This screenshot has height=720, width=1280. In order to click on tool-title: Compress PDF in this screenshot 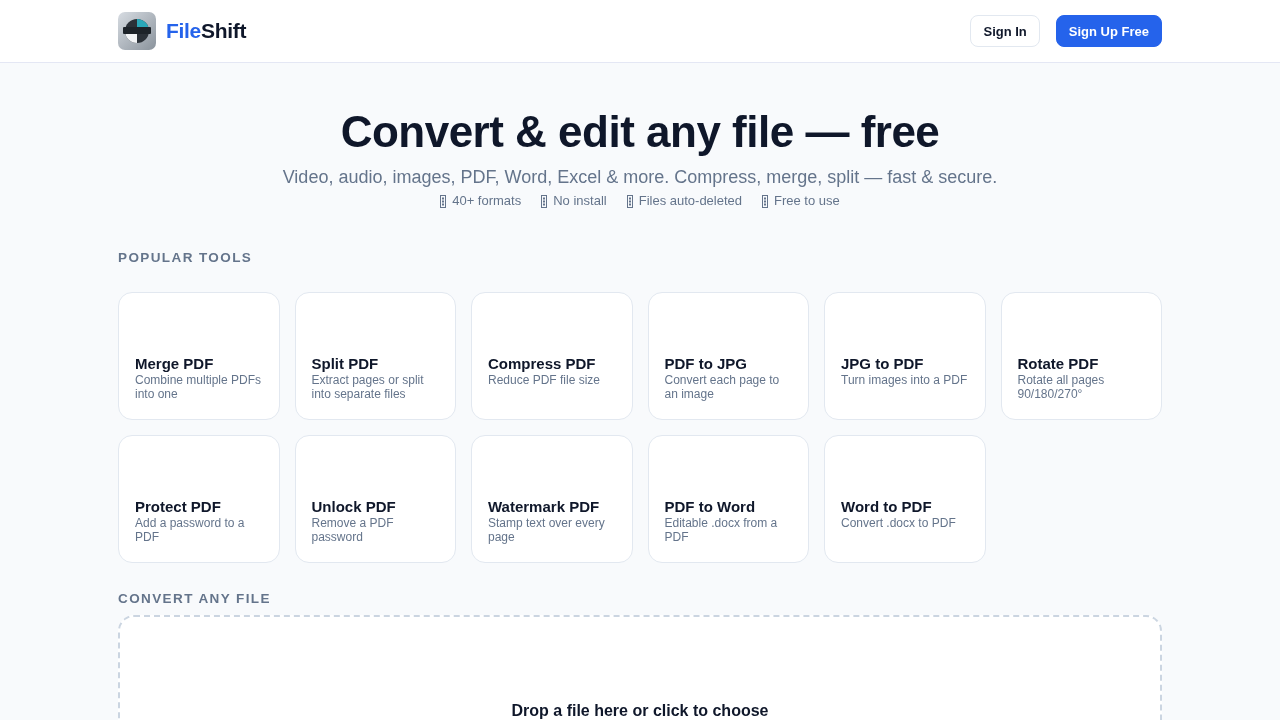, I will do `click(542, 363)`.